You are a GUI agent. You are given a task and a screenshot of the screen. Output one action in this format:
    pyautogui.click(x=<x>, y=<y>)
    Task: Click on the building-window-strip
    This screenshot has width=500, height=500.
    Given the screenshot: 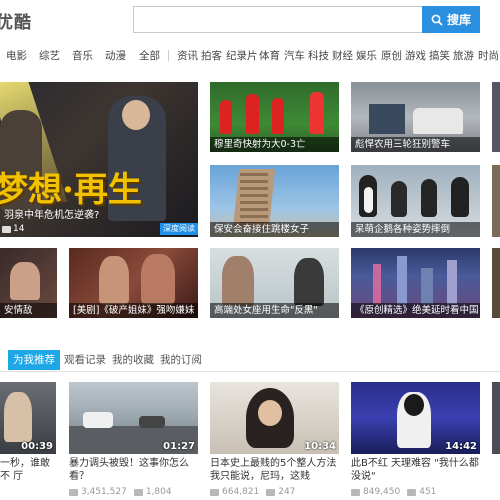 What is the action you would take?
    pyautogui.click(x=254, y=198)
    